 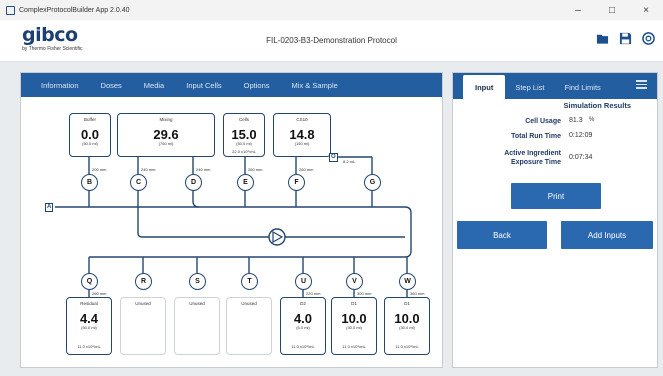 I want to click on tube-length-e: 260 mm, so click(x=255, y=169).